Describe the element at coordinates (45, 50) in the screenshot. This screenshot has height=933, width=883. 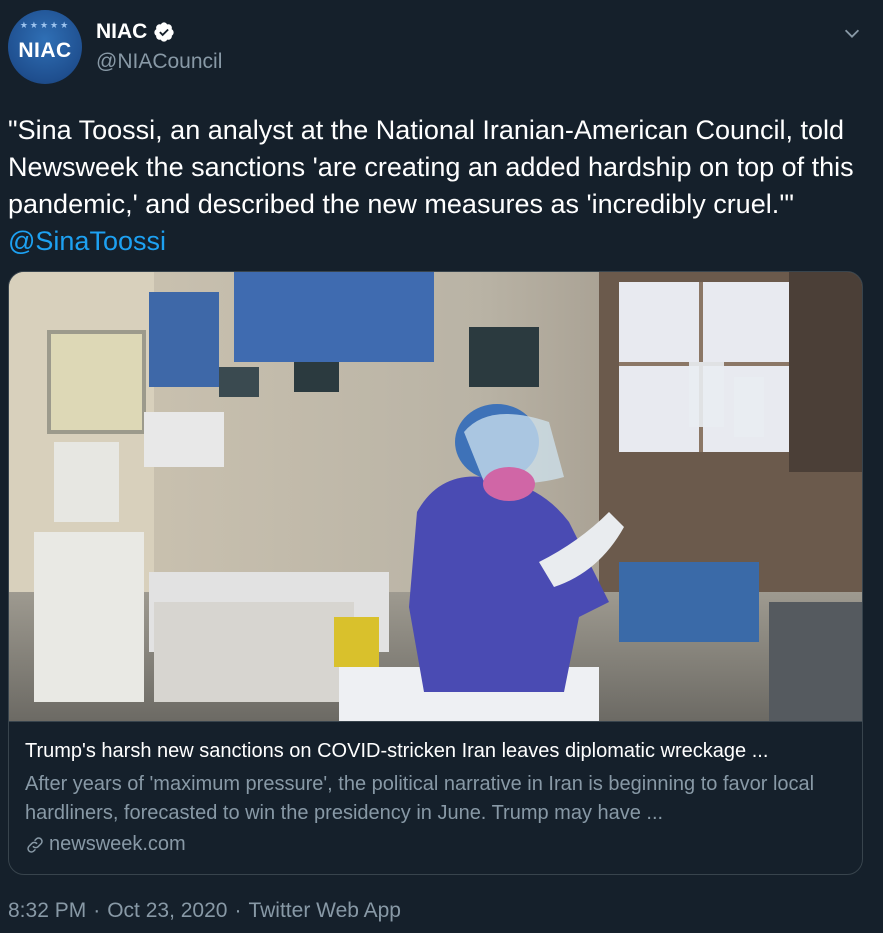
I see `avatar-text: NIAC` at that location.